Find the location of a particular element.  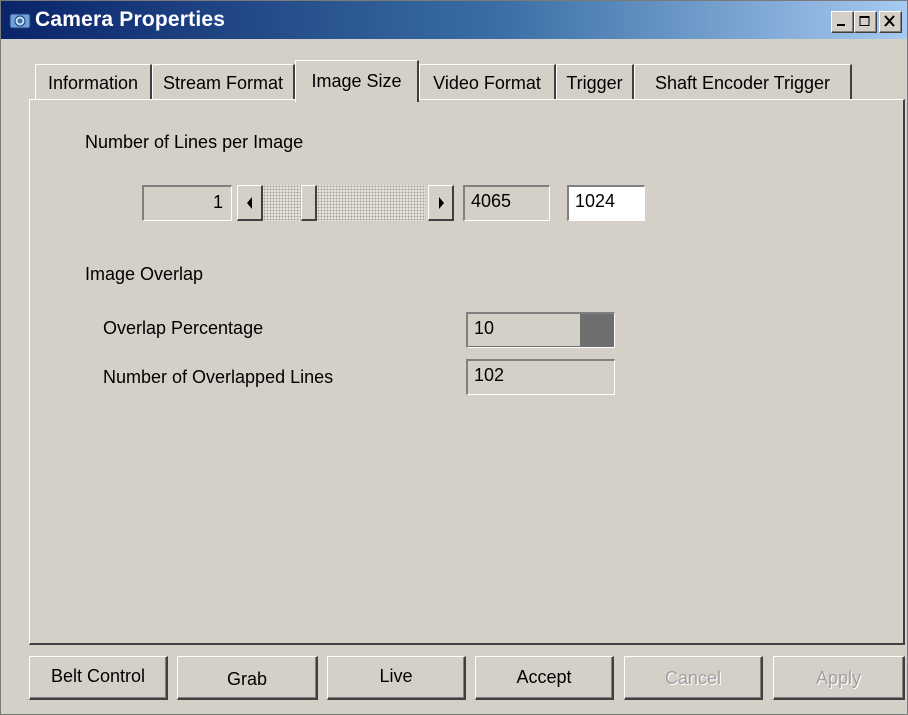

tab-label: Information is located at coordinates (93, 83).